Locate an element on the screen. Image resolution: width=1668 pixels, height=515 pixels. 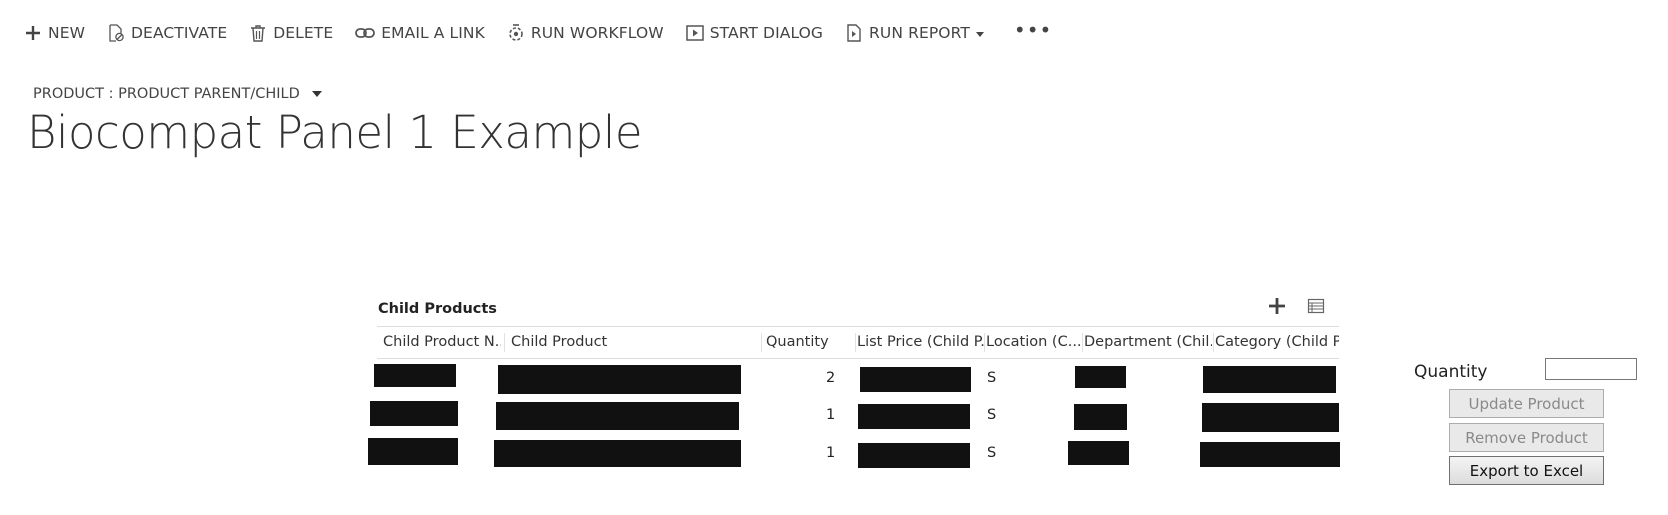
more-commands-button: ••• is located at coordinates (1029, 30).